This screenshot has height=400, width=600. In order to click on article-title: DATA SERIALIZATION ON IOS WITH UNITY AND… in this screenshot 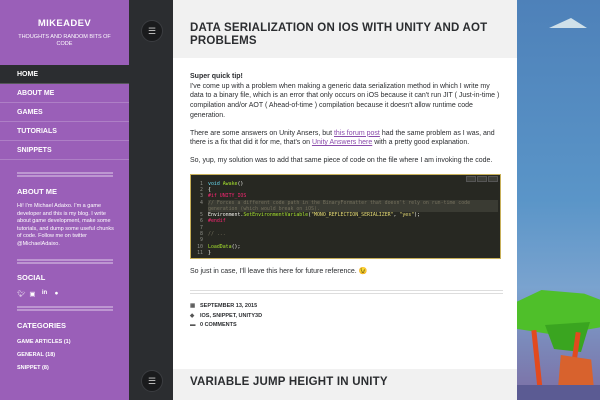, I will do `click(346, 35)`.